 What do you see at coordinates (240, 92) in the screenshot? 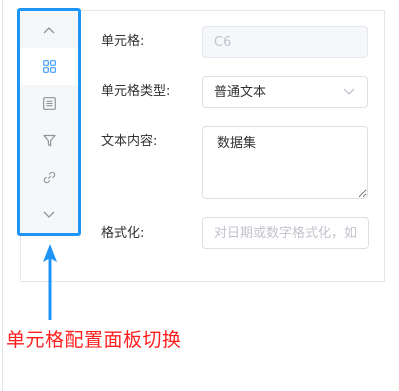
I see `cell-type-value: 普通文本` at bounding box center [240, 92].